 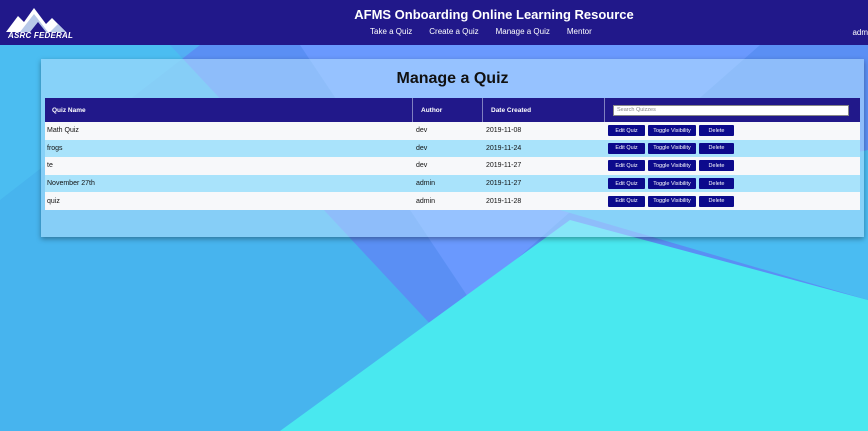 I want to click on table-header: Quiz Name Author Date Created, so click(x=452, y=110).